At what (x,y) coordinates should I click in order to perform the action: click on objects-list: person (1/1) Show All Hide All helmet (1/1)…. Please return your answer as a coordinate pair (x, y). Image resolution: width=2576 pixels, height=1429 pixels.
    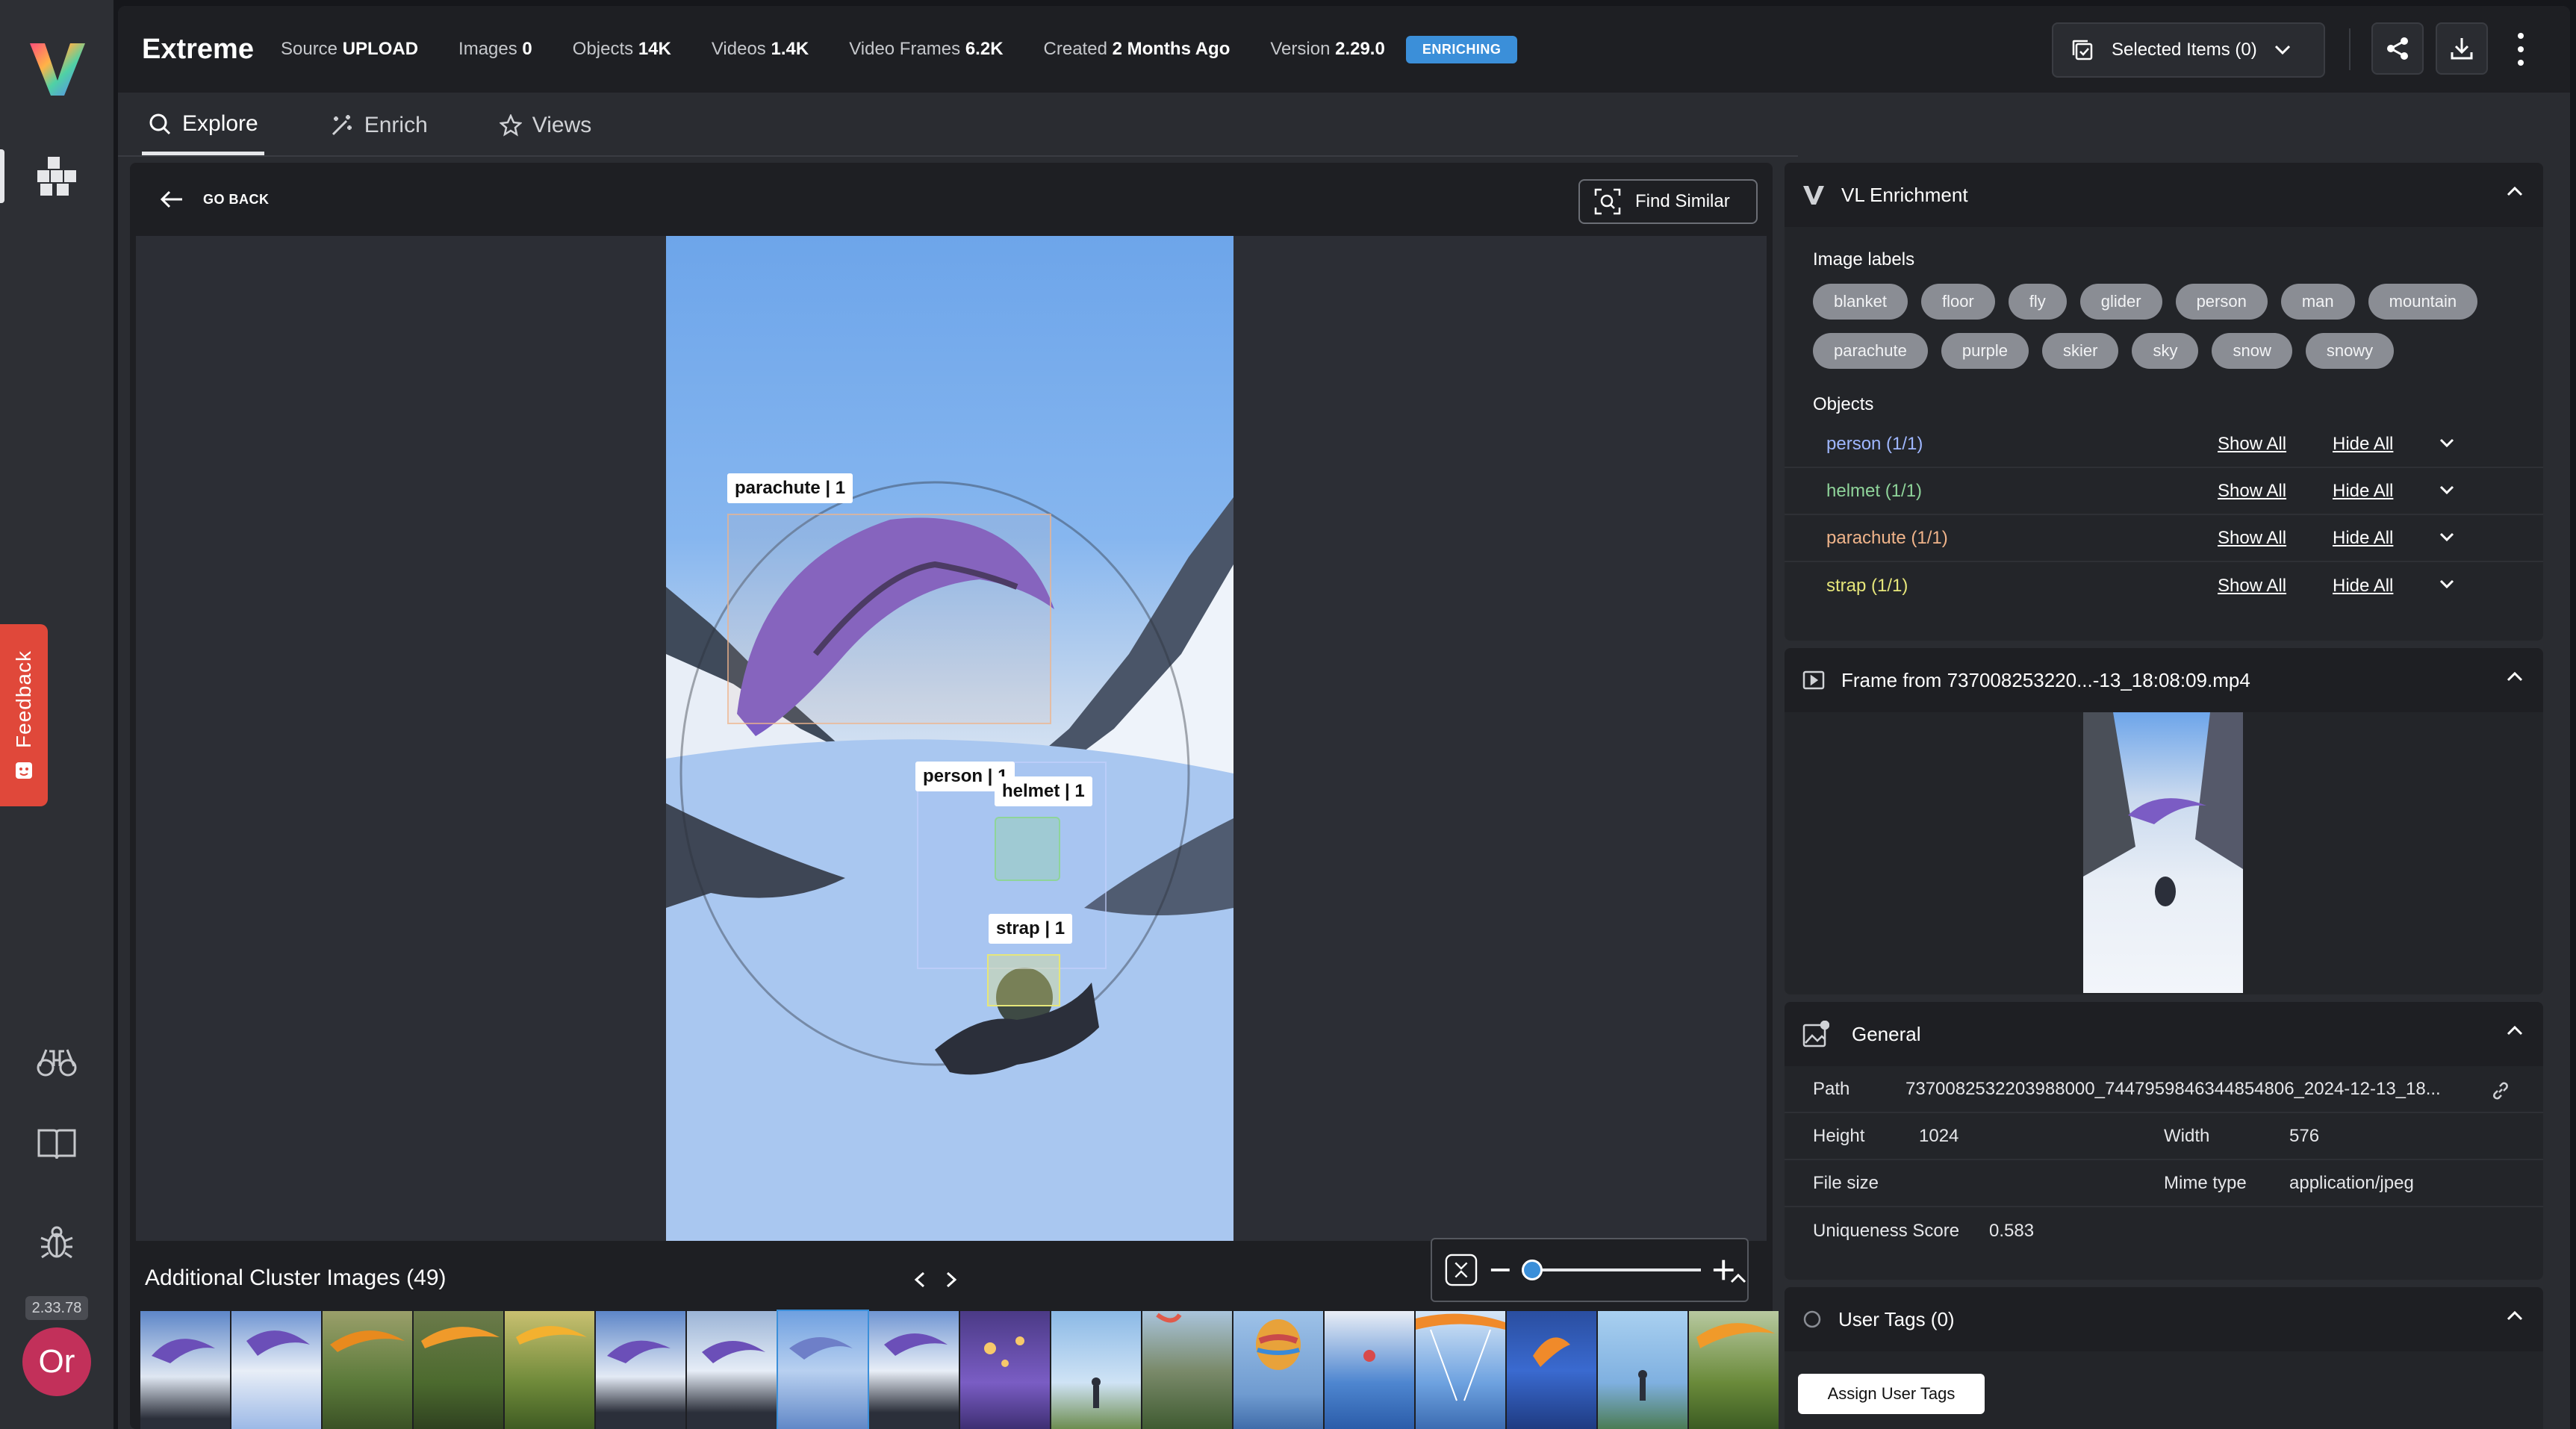
    Looking at the image, I should click on (2164, 515).